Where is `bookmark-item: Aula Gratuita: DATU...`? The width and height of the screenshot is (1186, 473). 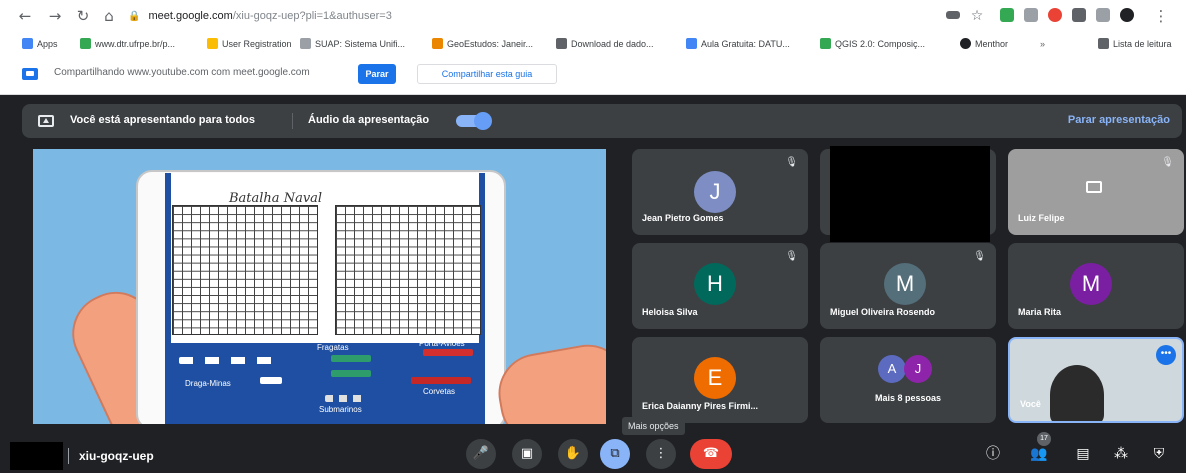 bookmark-item: Aula Gratuita: DATU... is located at coordinates (738, 44).